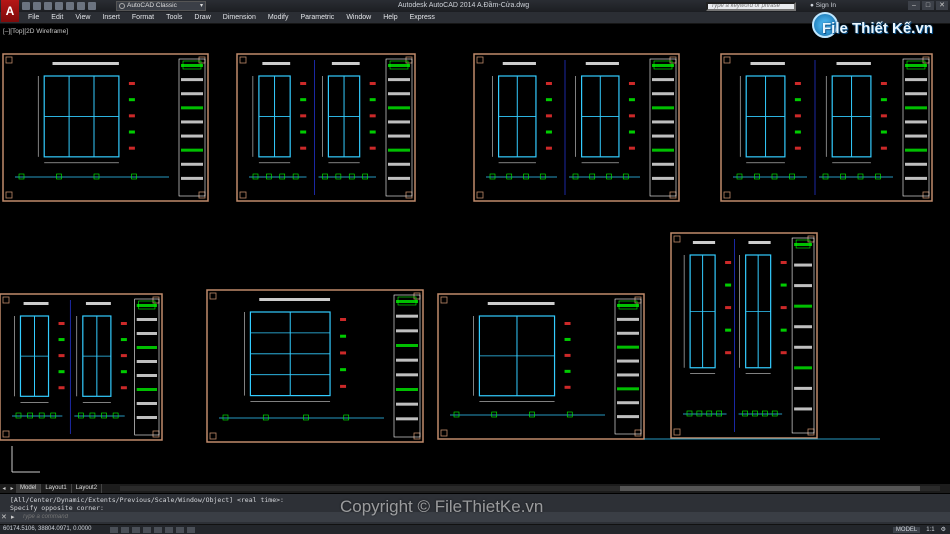  Describe the element at coordinates (823, 5) in the screenshot. I see `sign-in-link: ● Sign In` at that location.